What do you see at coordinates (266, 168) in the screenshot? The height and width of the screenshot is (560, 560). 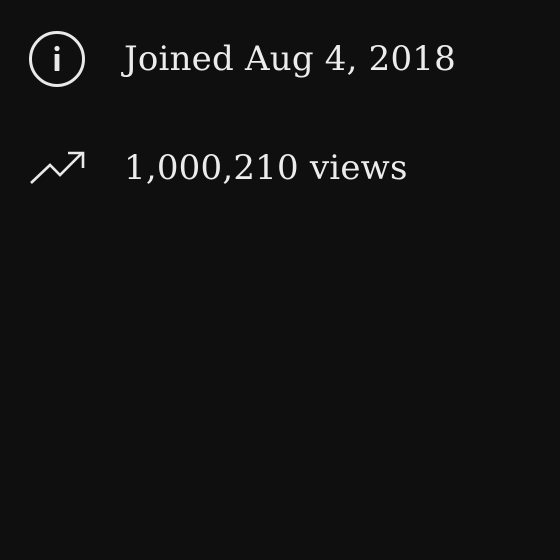 I see `view-count-text: 1,000,210 views` at bounding box center [266, 168].